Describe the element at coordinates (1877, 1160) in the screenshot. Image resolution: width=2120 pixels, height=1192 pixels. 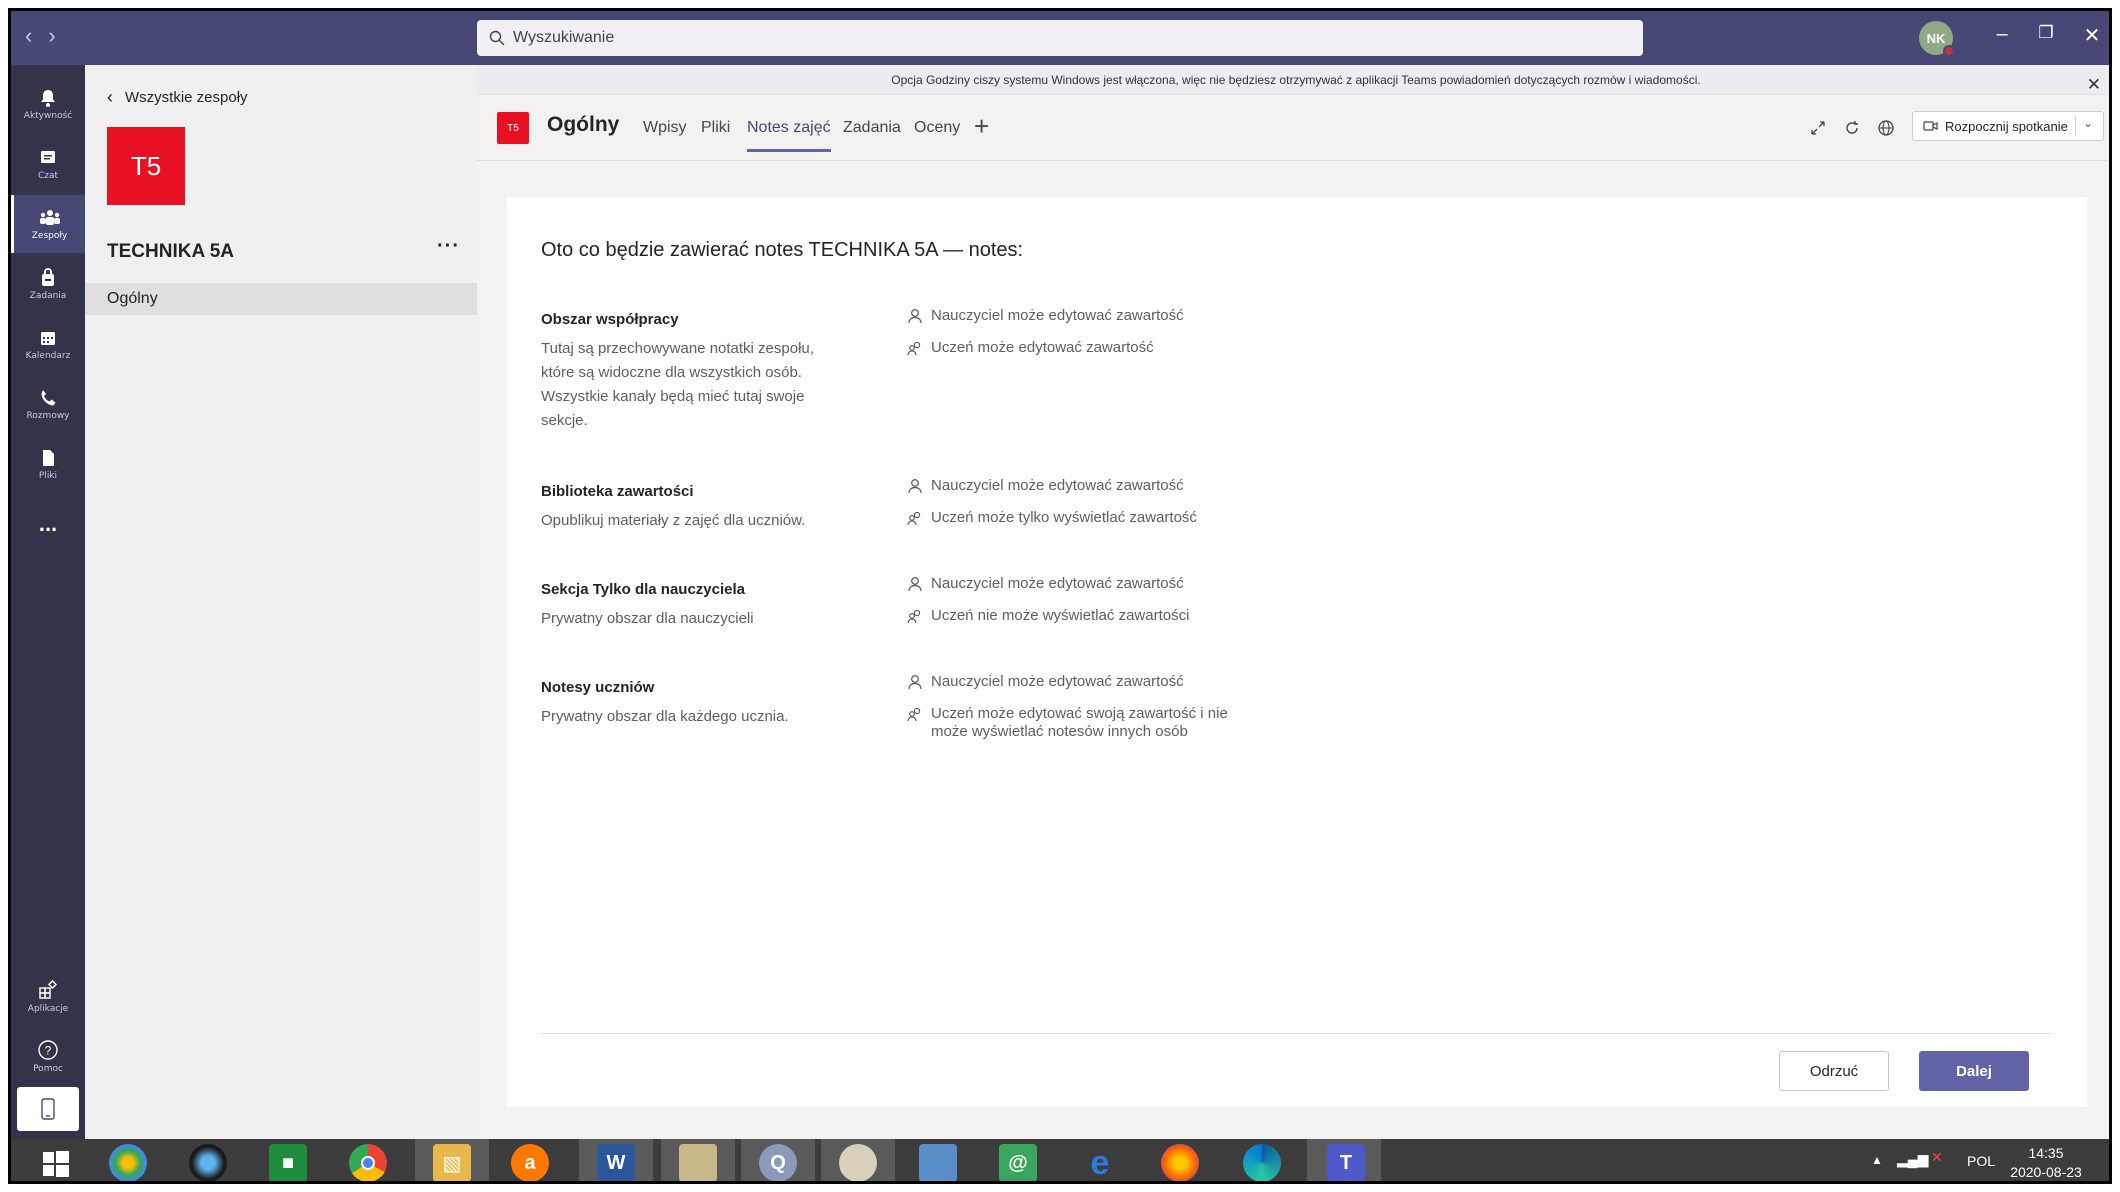
I see `tray-overflow-icon: ▲` at that location.